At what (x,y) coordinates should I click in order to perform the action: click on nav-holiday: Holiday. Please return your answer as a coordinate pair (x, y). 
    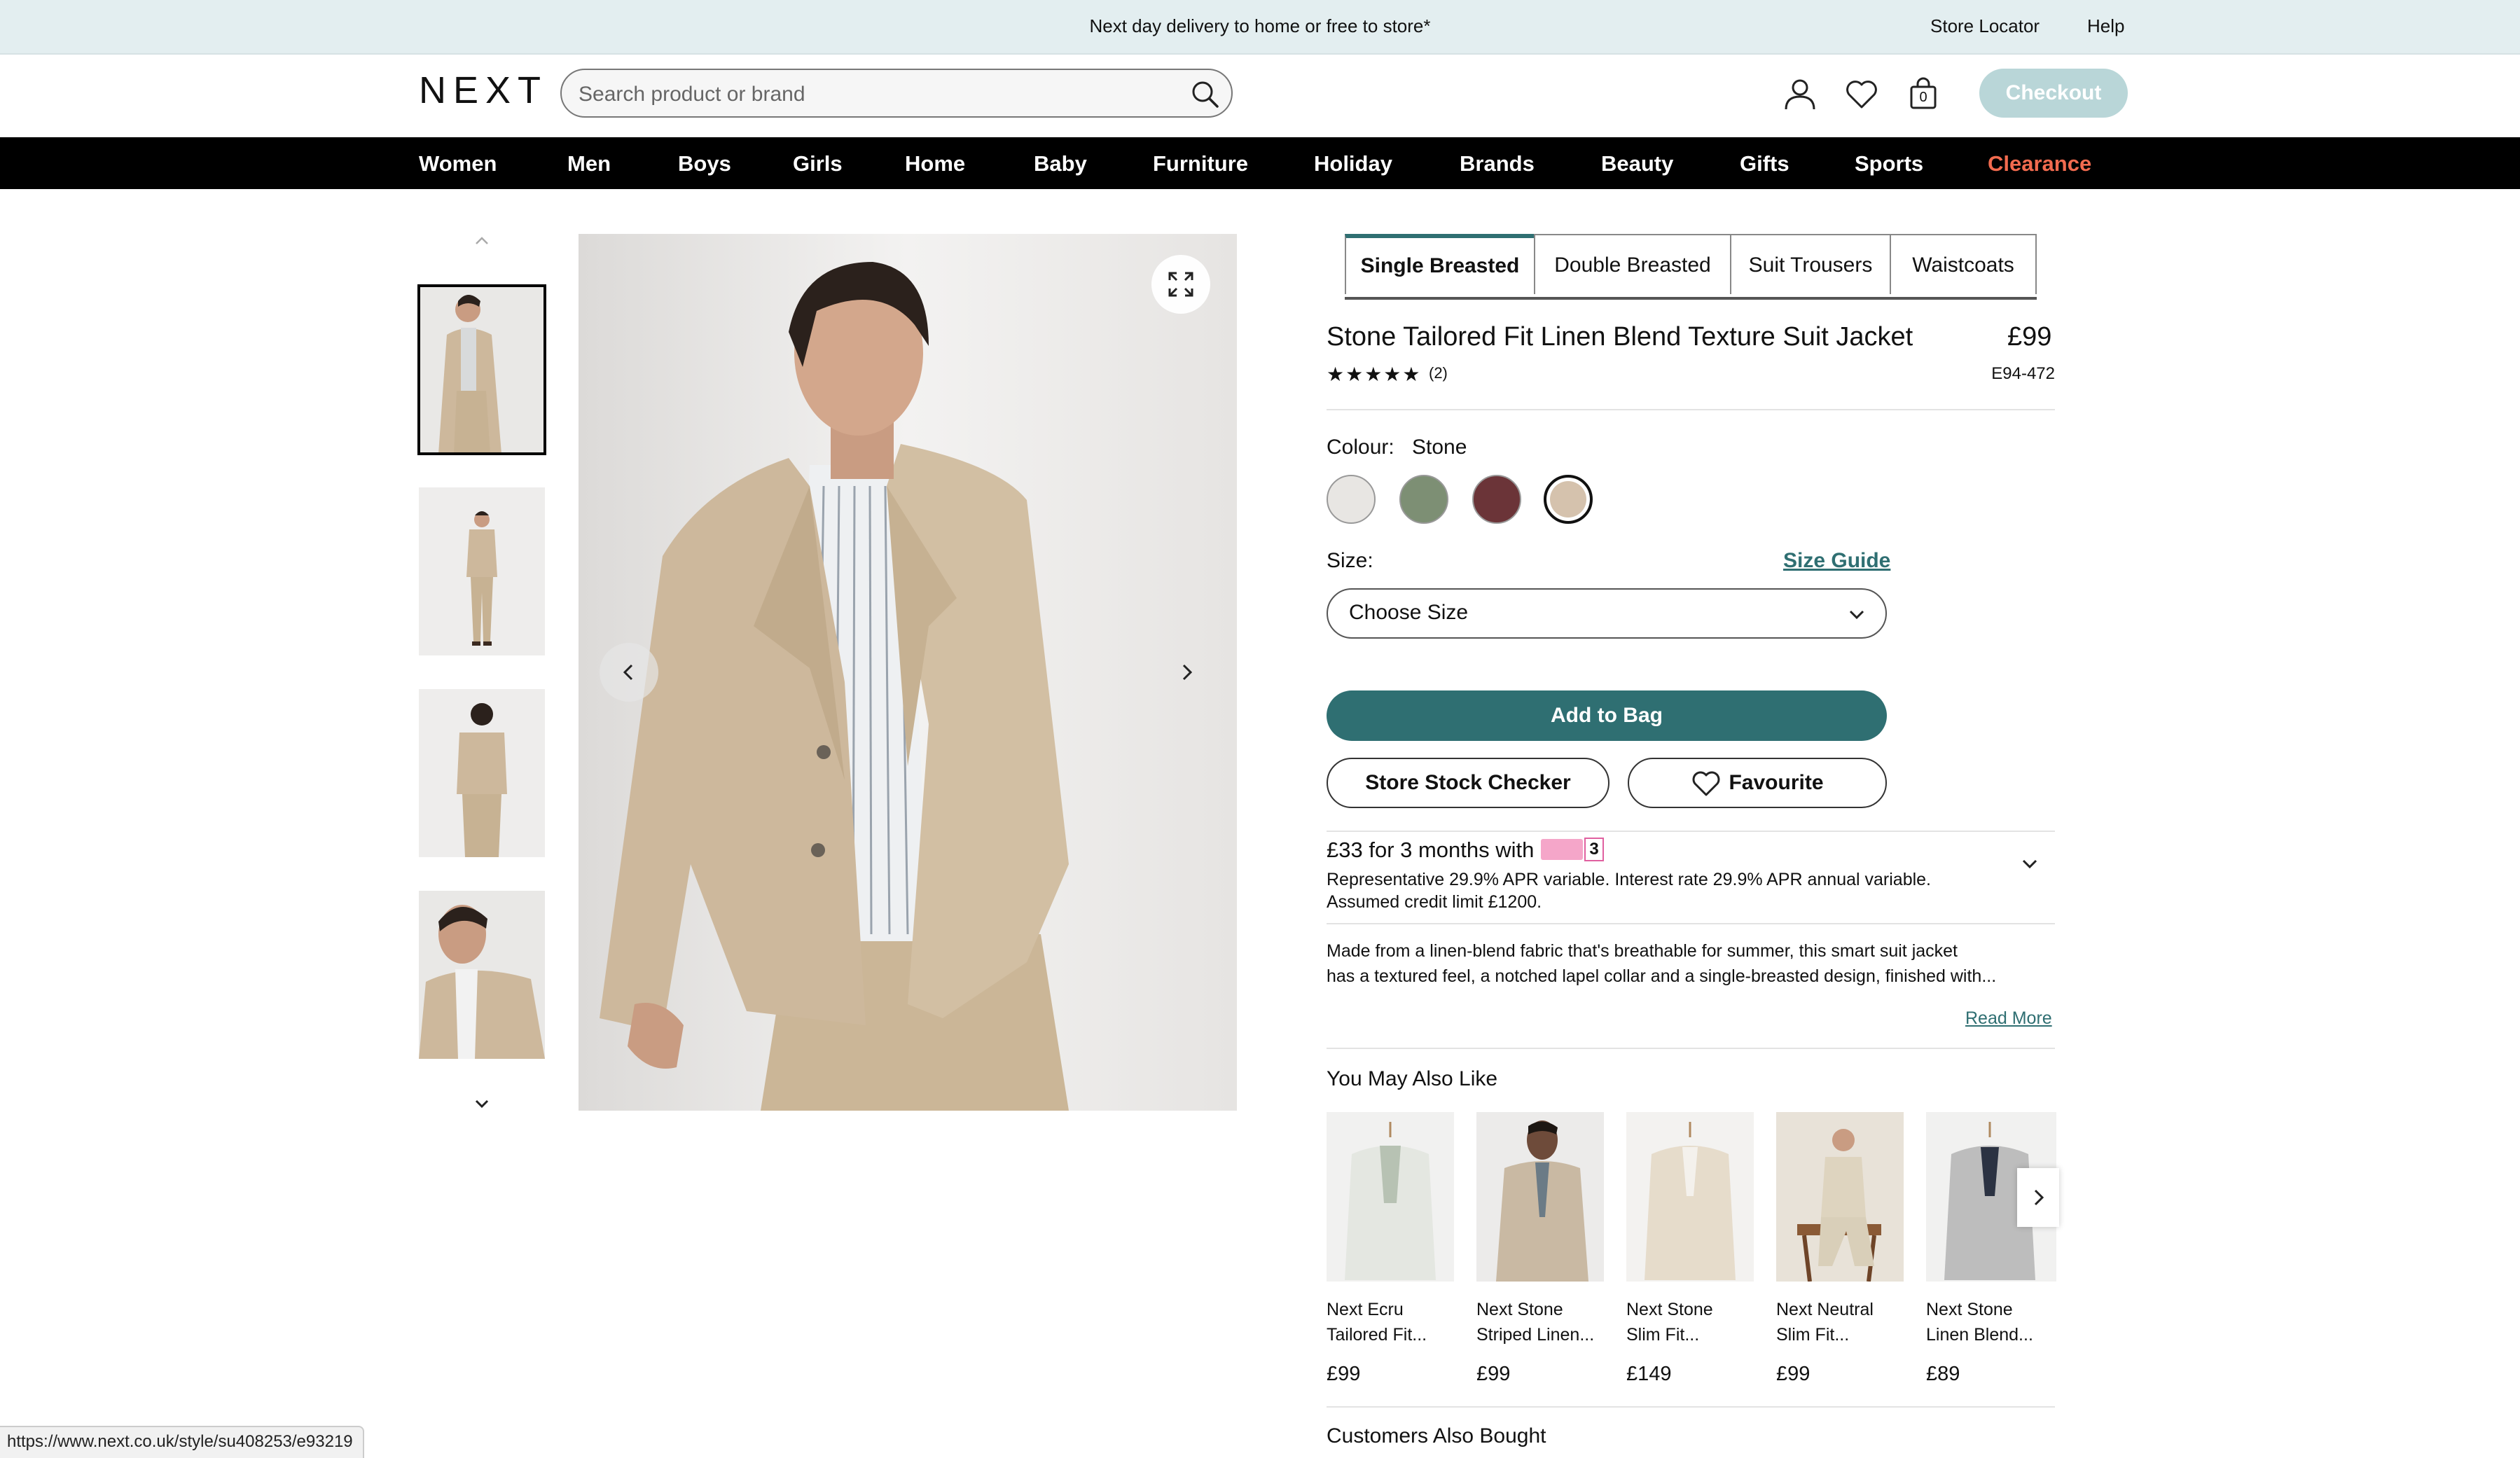
    Looking at the image, I should click on (1353, 163).